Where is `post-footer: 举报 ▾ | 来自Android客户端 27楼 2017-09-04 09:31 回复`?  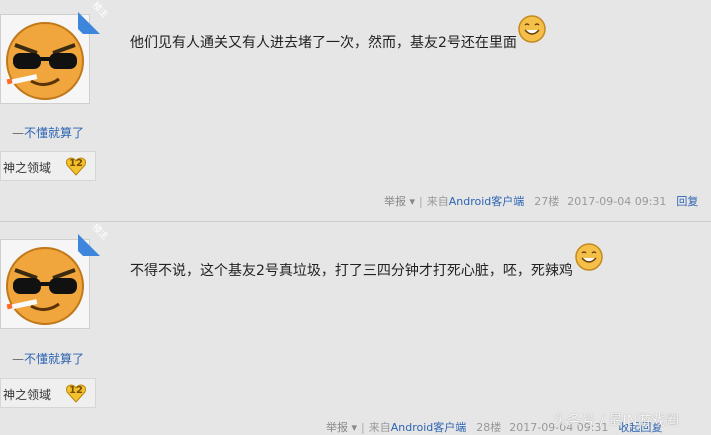
post-footer: 举报 ▾ | 来自Android客户端 27楼 2017-09-04 09:31 回复 is located at coordinates (541, 201).